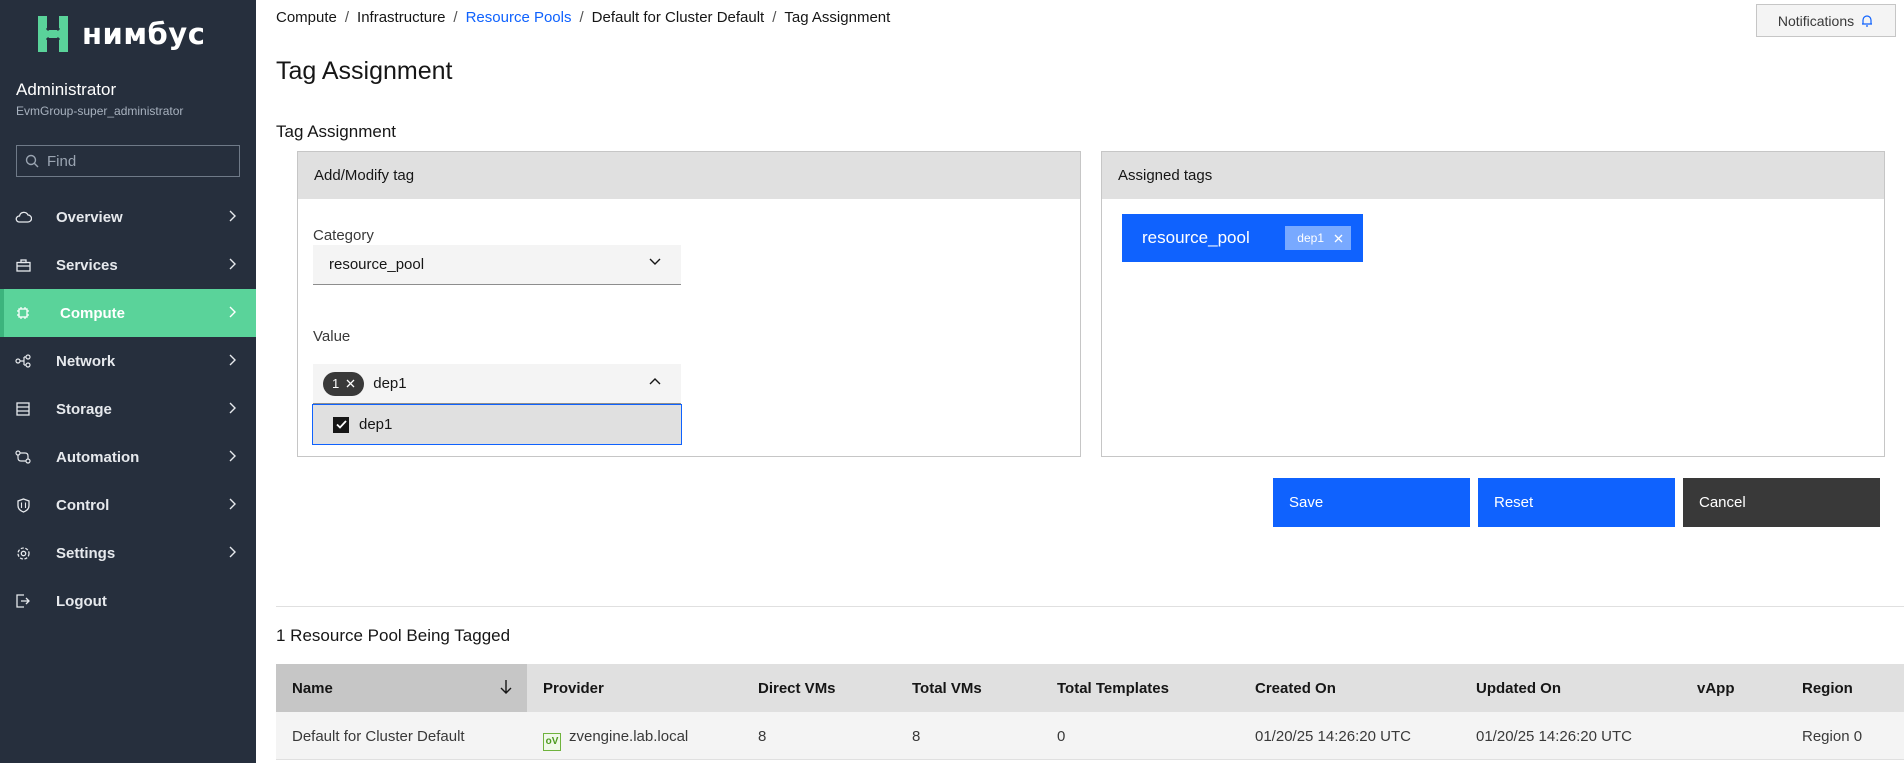 The width and height of the screenshot is (1904, 763). Describe the element at coordinates (336, 131) in the screenshot. I see `section-title: Tag Assignment` at that location.